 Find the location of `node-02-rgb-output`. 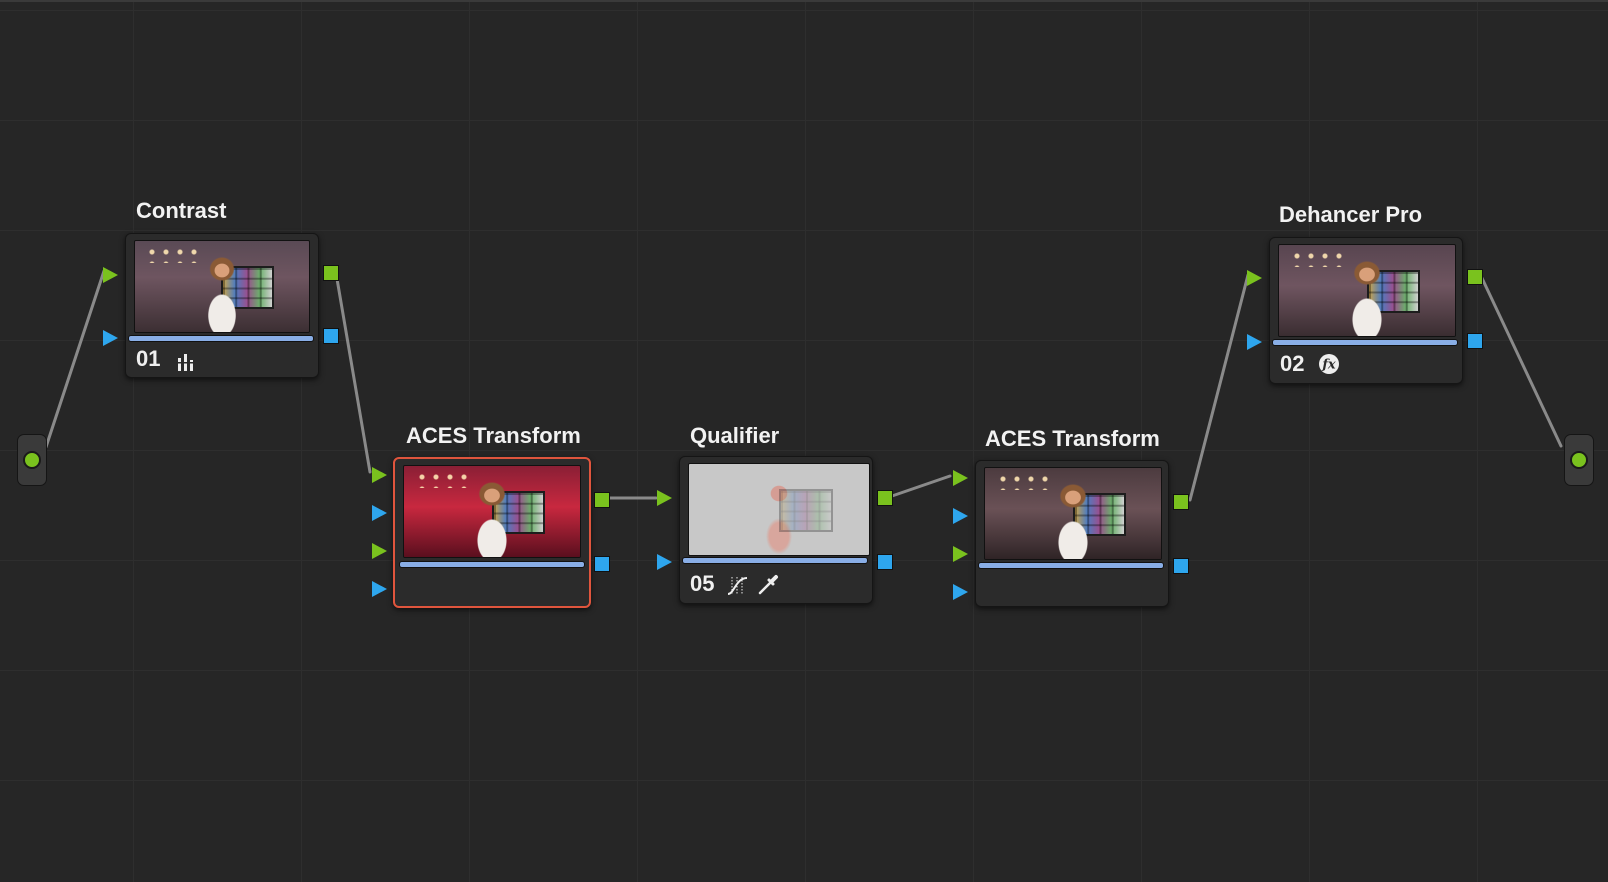

node-02-rgb-output is located at coordinates (1475, 277).